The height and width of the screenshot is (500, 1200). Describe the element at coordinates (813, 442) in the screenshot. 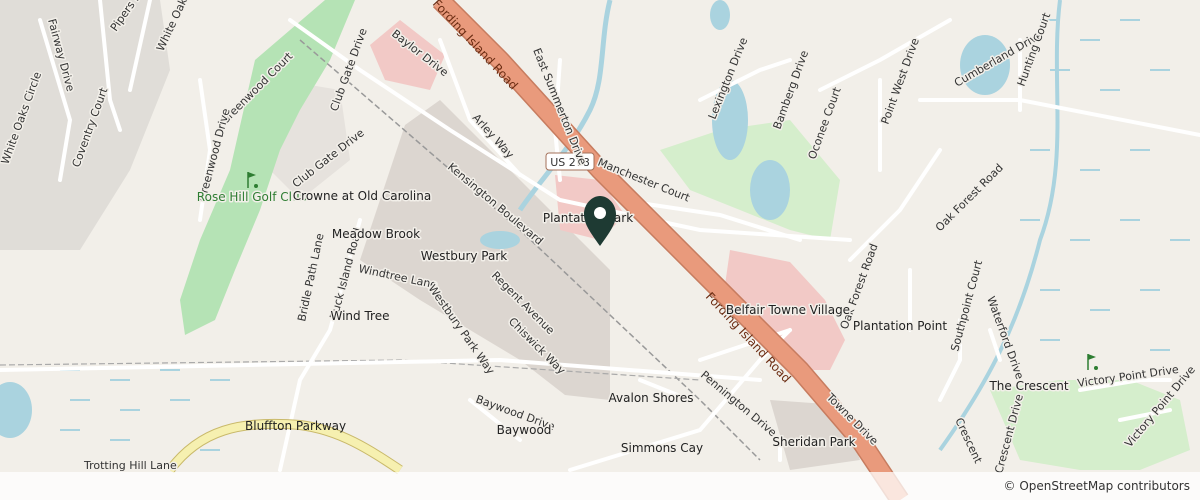

I see `place-label-sheridan-park: Sheridan Park` at that location.